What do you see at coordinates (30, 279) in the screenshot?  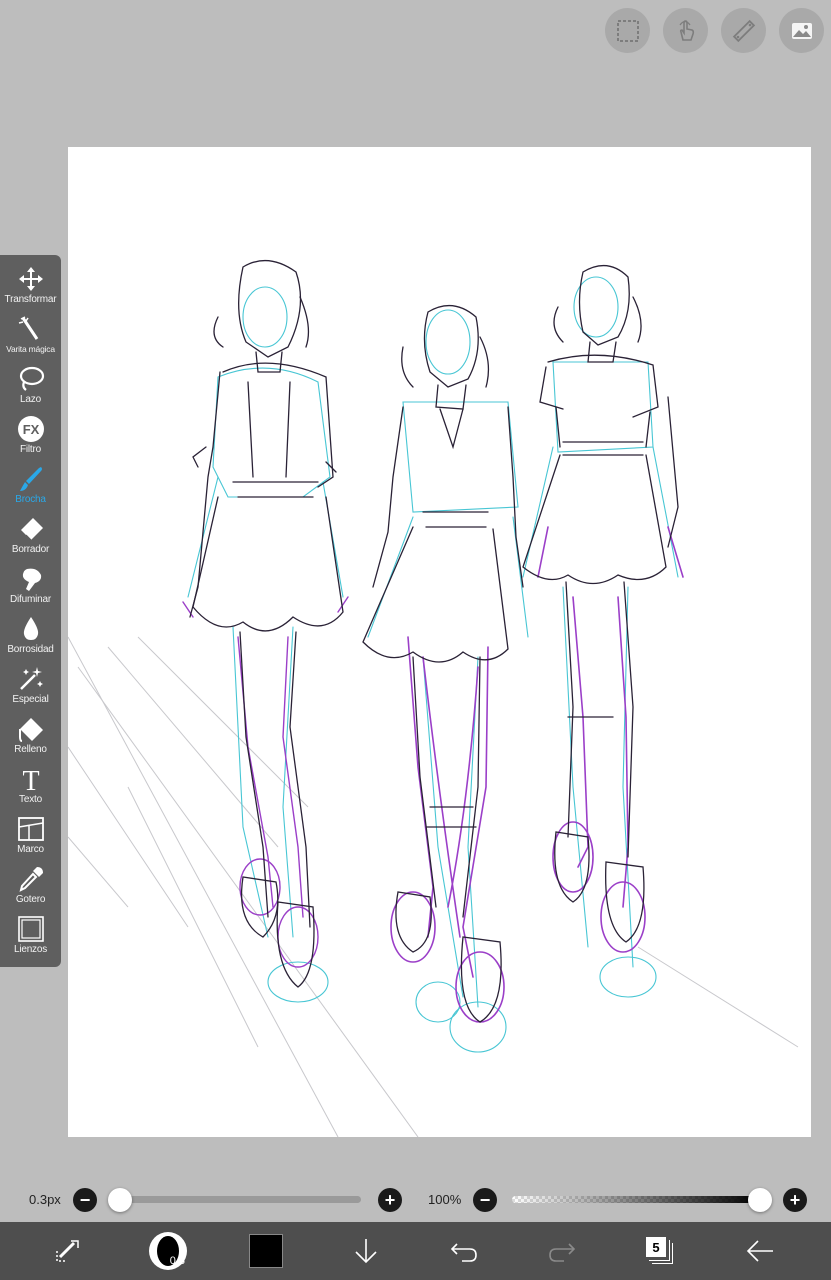 I see `move-arrows-icon` at bounding box center [30, 279].